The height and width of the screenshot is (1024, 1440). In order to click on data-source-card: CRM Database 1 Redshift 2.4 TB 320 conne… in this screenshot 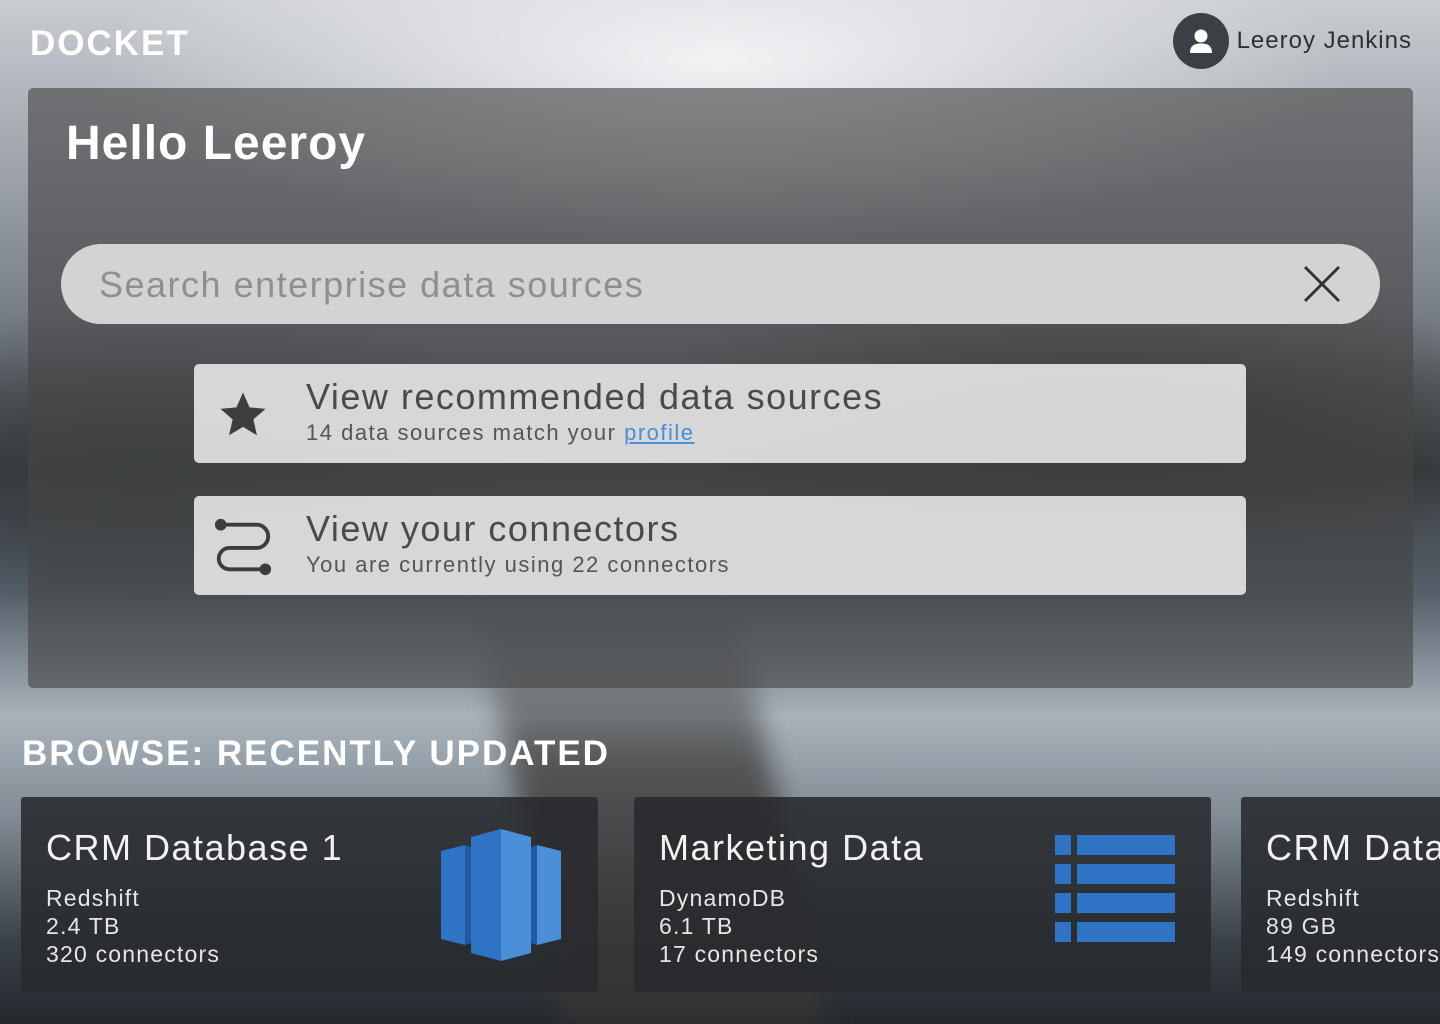, I will do `click(309, 894)`.